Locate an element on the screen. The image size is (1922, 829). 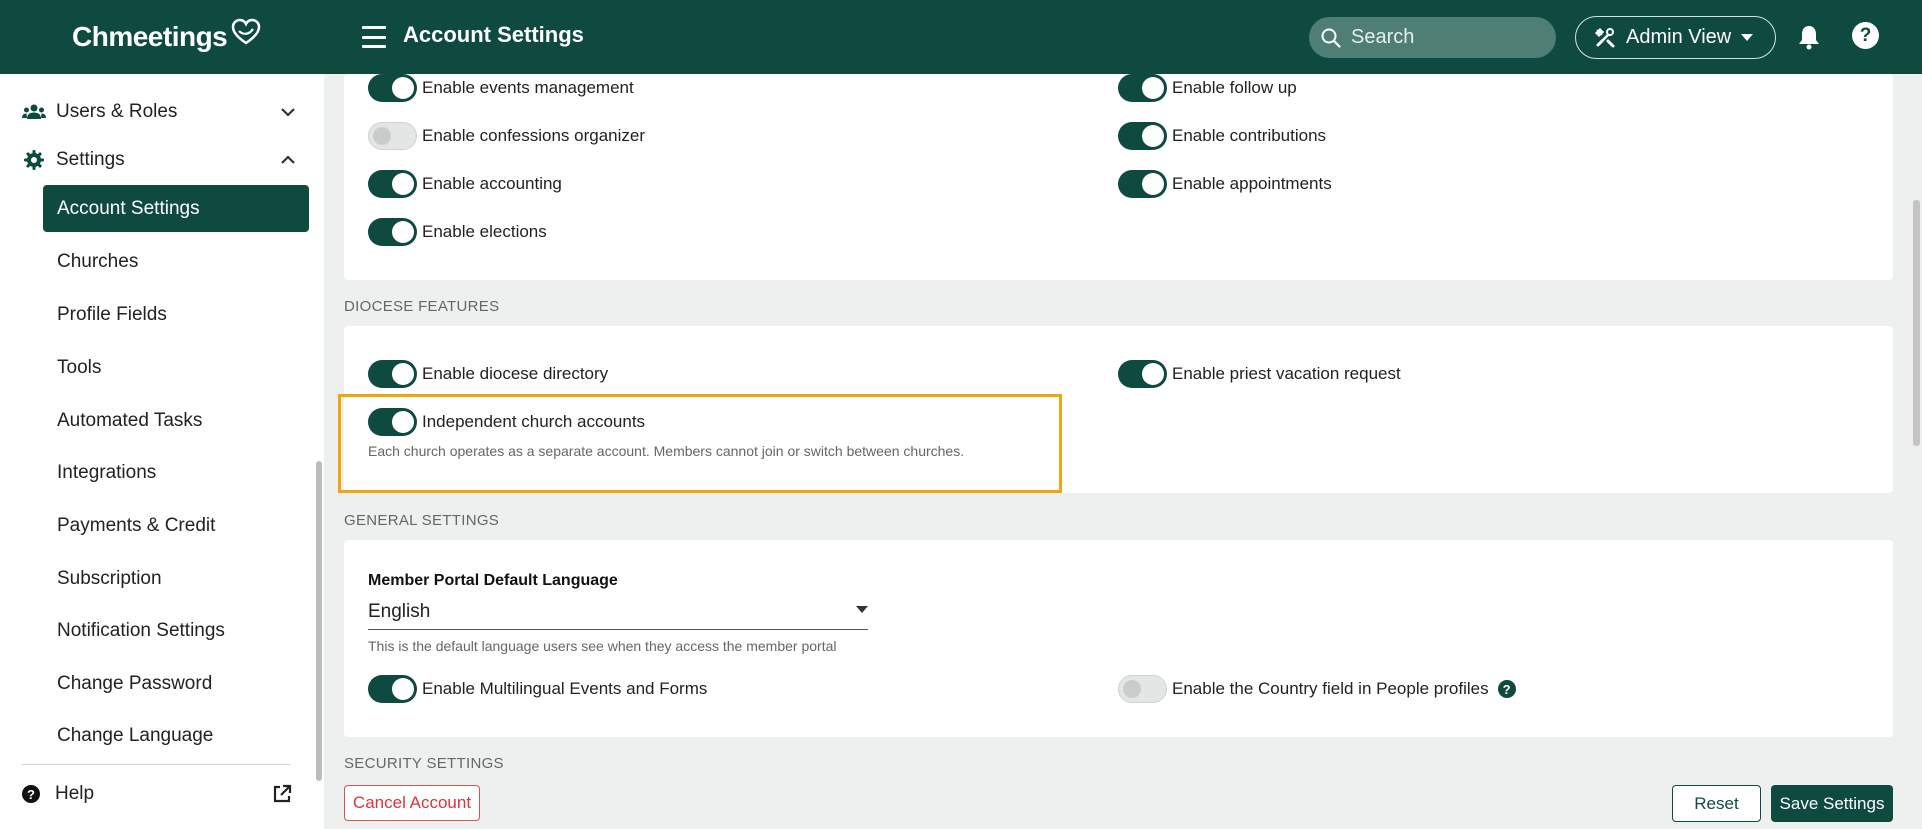
users-icon is located at coordinates (34, 112).